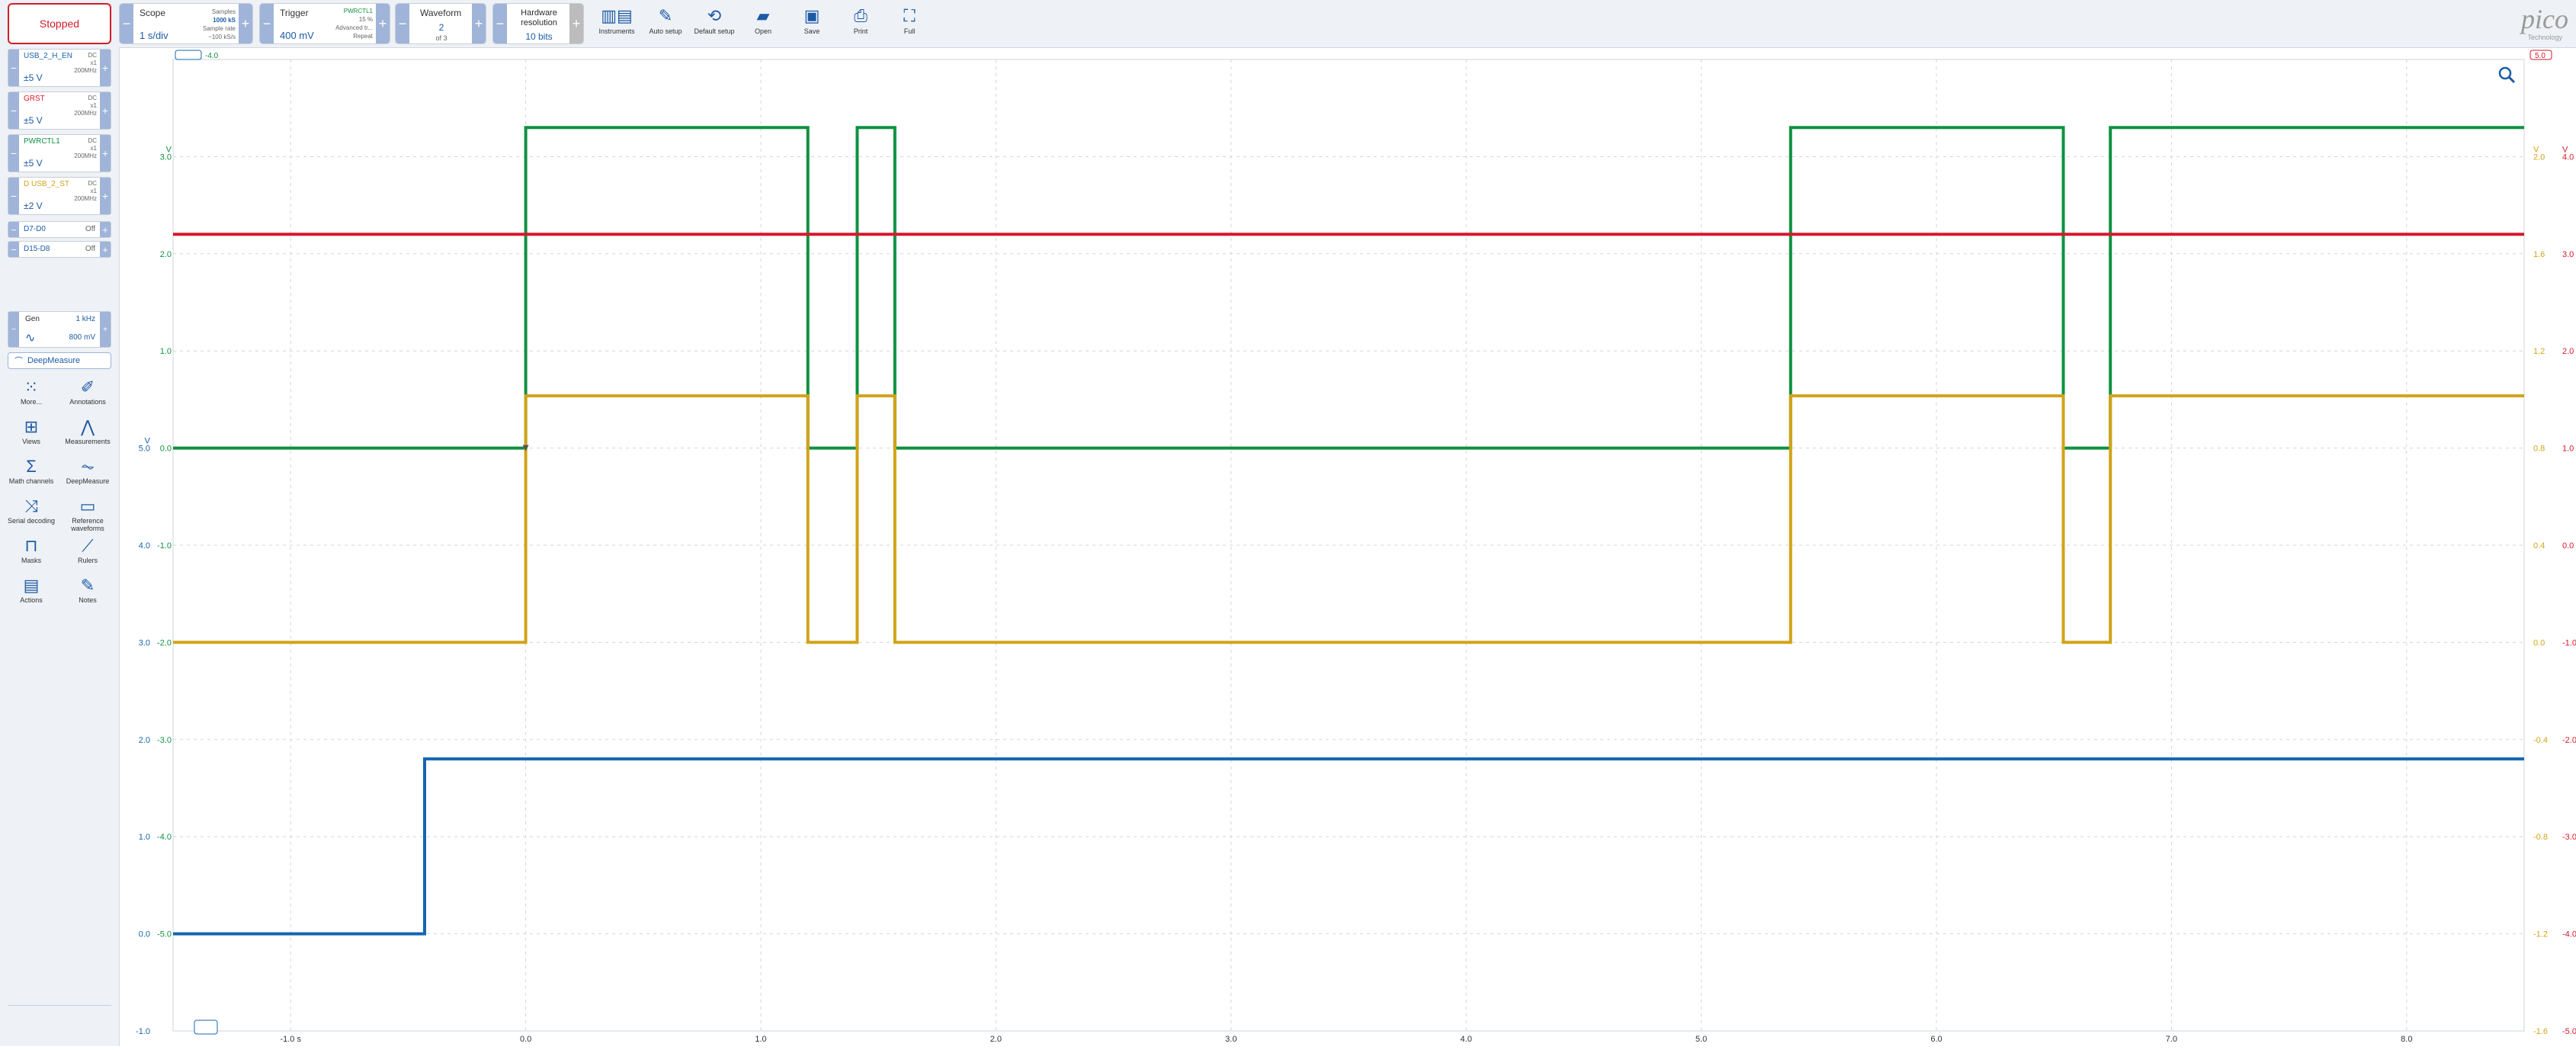  I want to click on views-button: ⊞ Views, so click(31, 430).